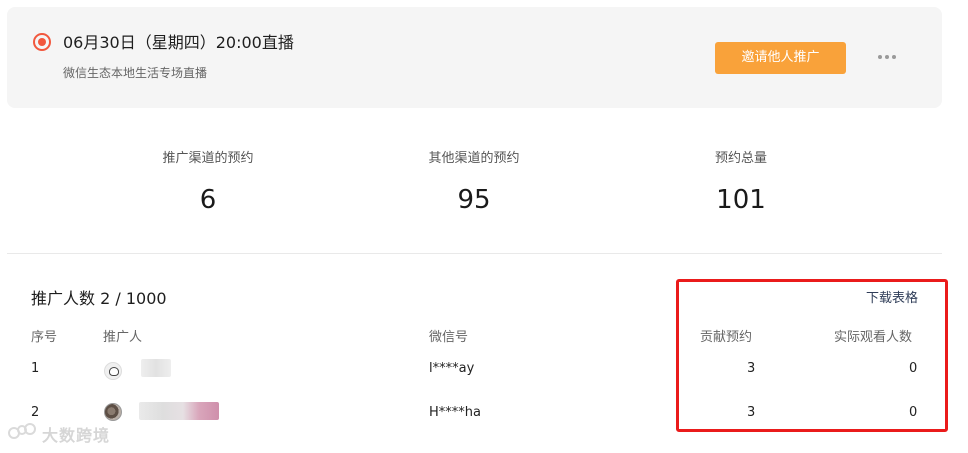  Describe the element at coordinates (135, 73) in the screenshot. I see `live-subtitle: 微信生态本地生活专场直播` at that location.